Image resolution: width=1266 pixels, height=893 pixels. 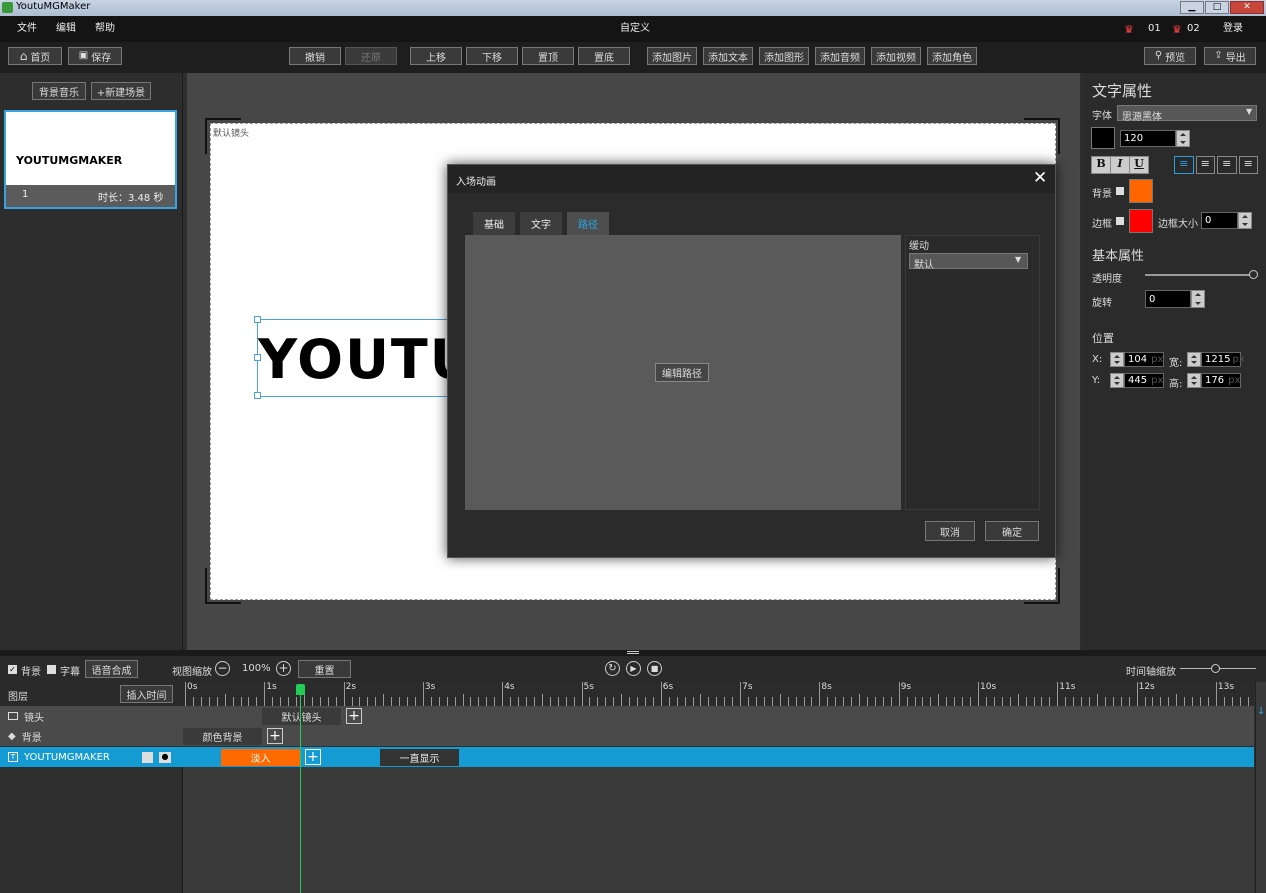 What do you see at coordinates (91, 757) in the screenshot?
I see `layer-row-text: T YOUTUMGMAKER ●` at bounding box center [91, 757].